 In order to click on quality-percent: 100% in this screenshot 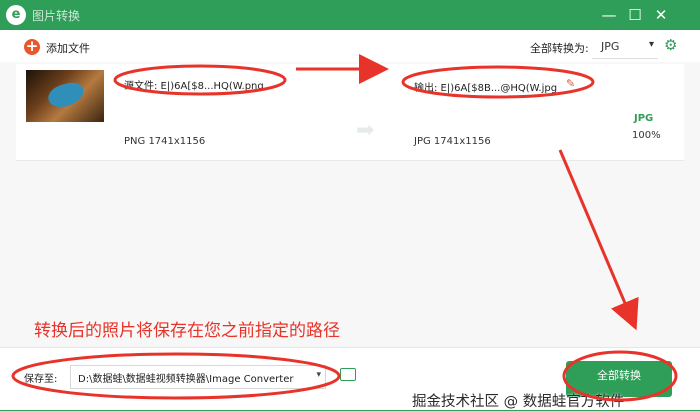, I will do `click(646, 135)`.